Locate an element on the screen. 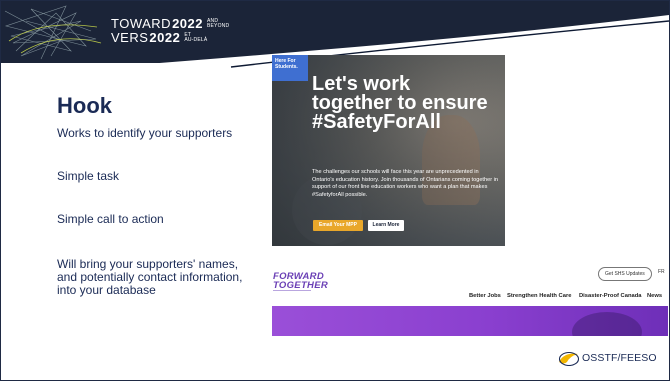 The width and height of the screenshot is (670, 381). osstf-logo: OSSTF/FEESO is located at coordinates (607, 358).